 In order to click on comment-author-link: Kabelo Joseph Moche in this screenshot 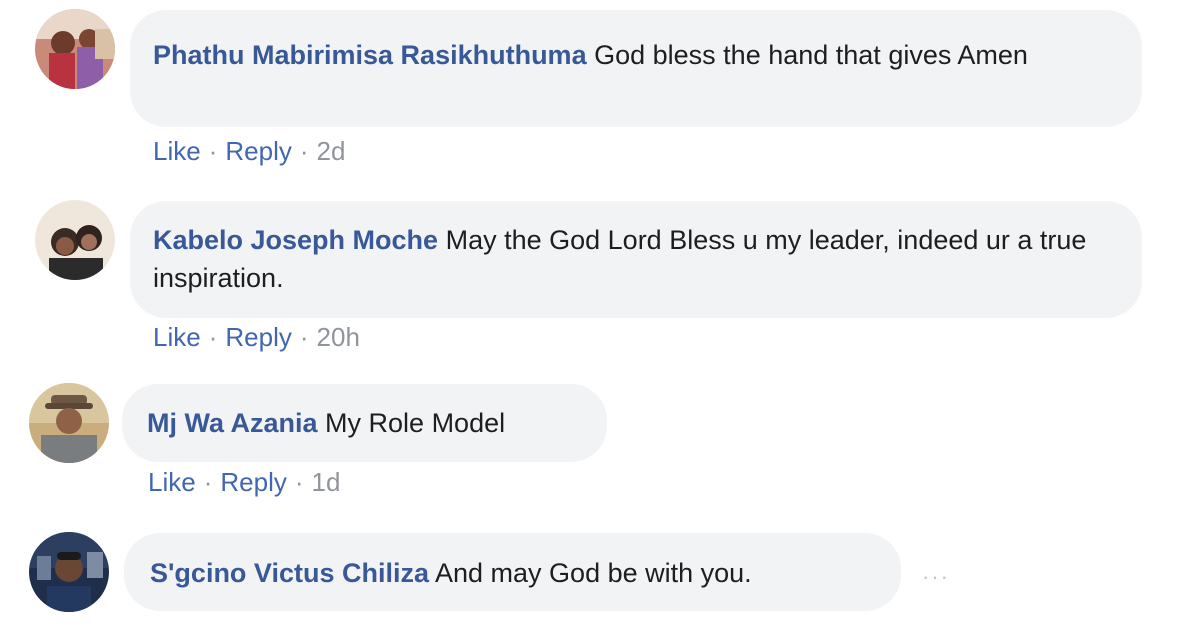, I will do `click(295, 240)`.